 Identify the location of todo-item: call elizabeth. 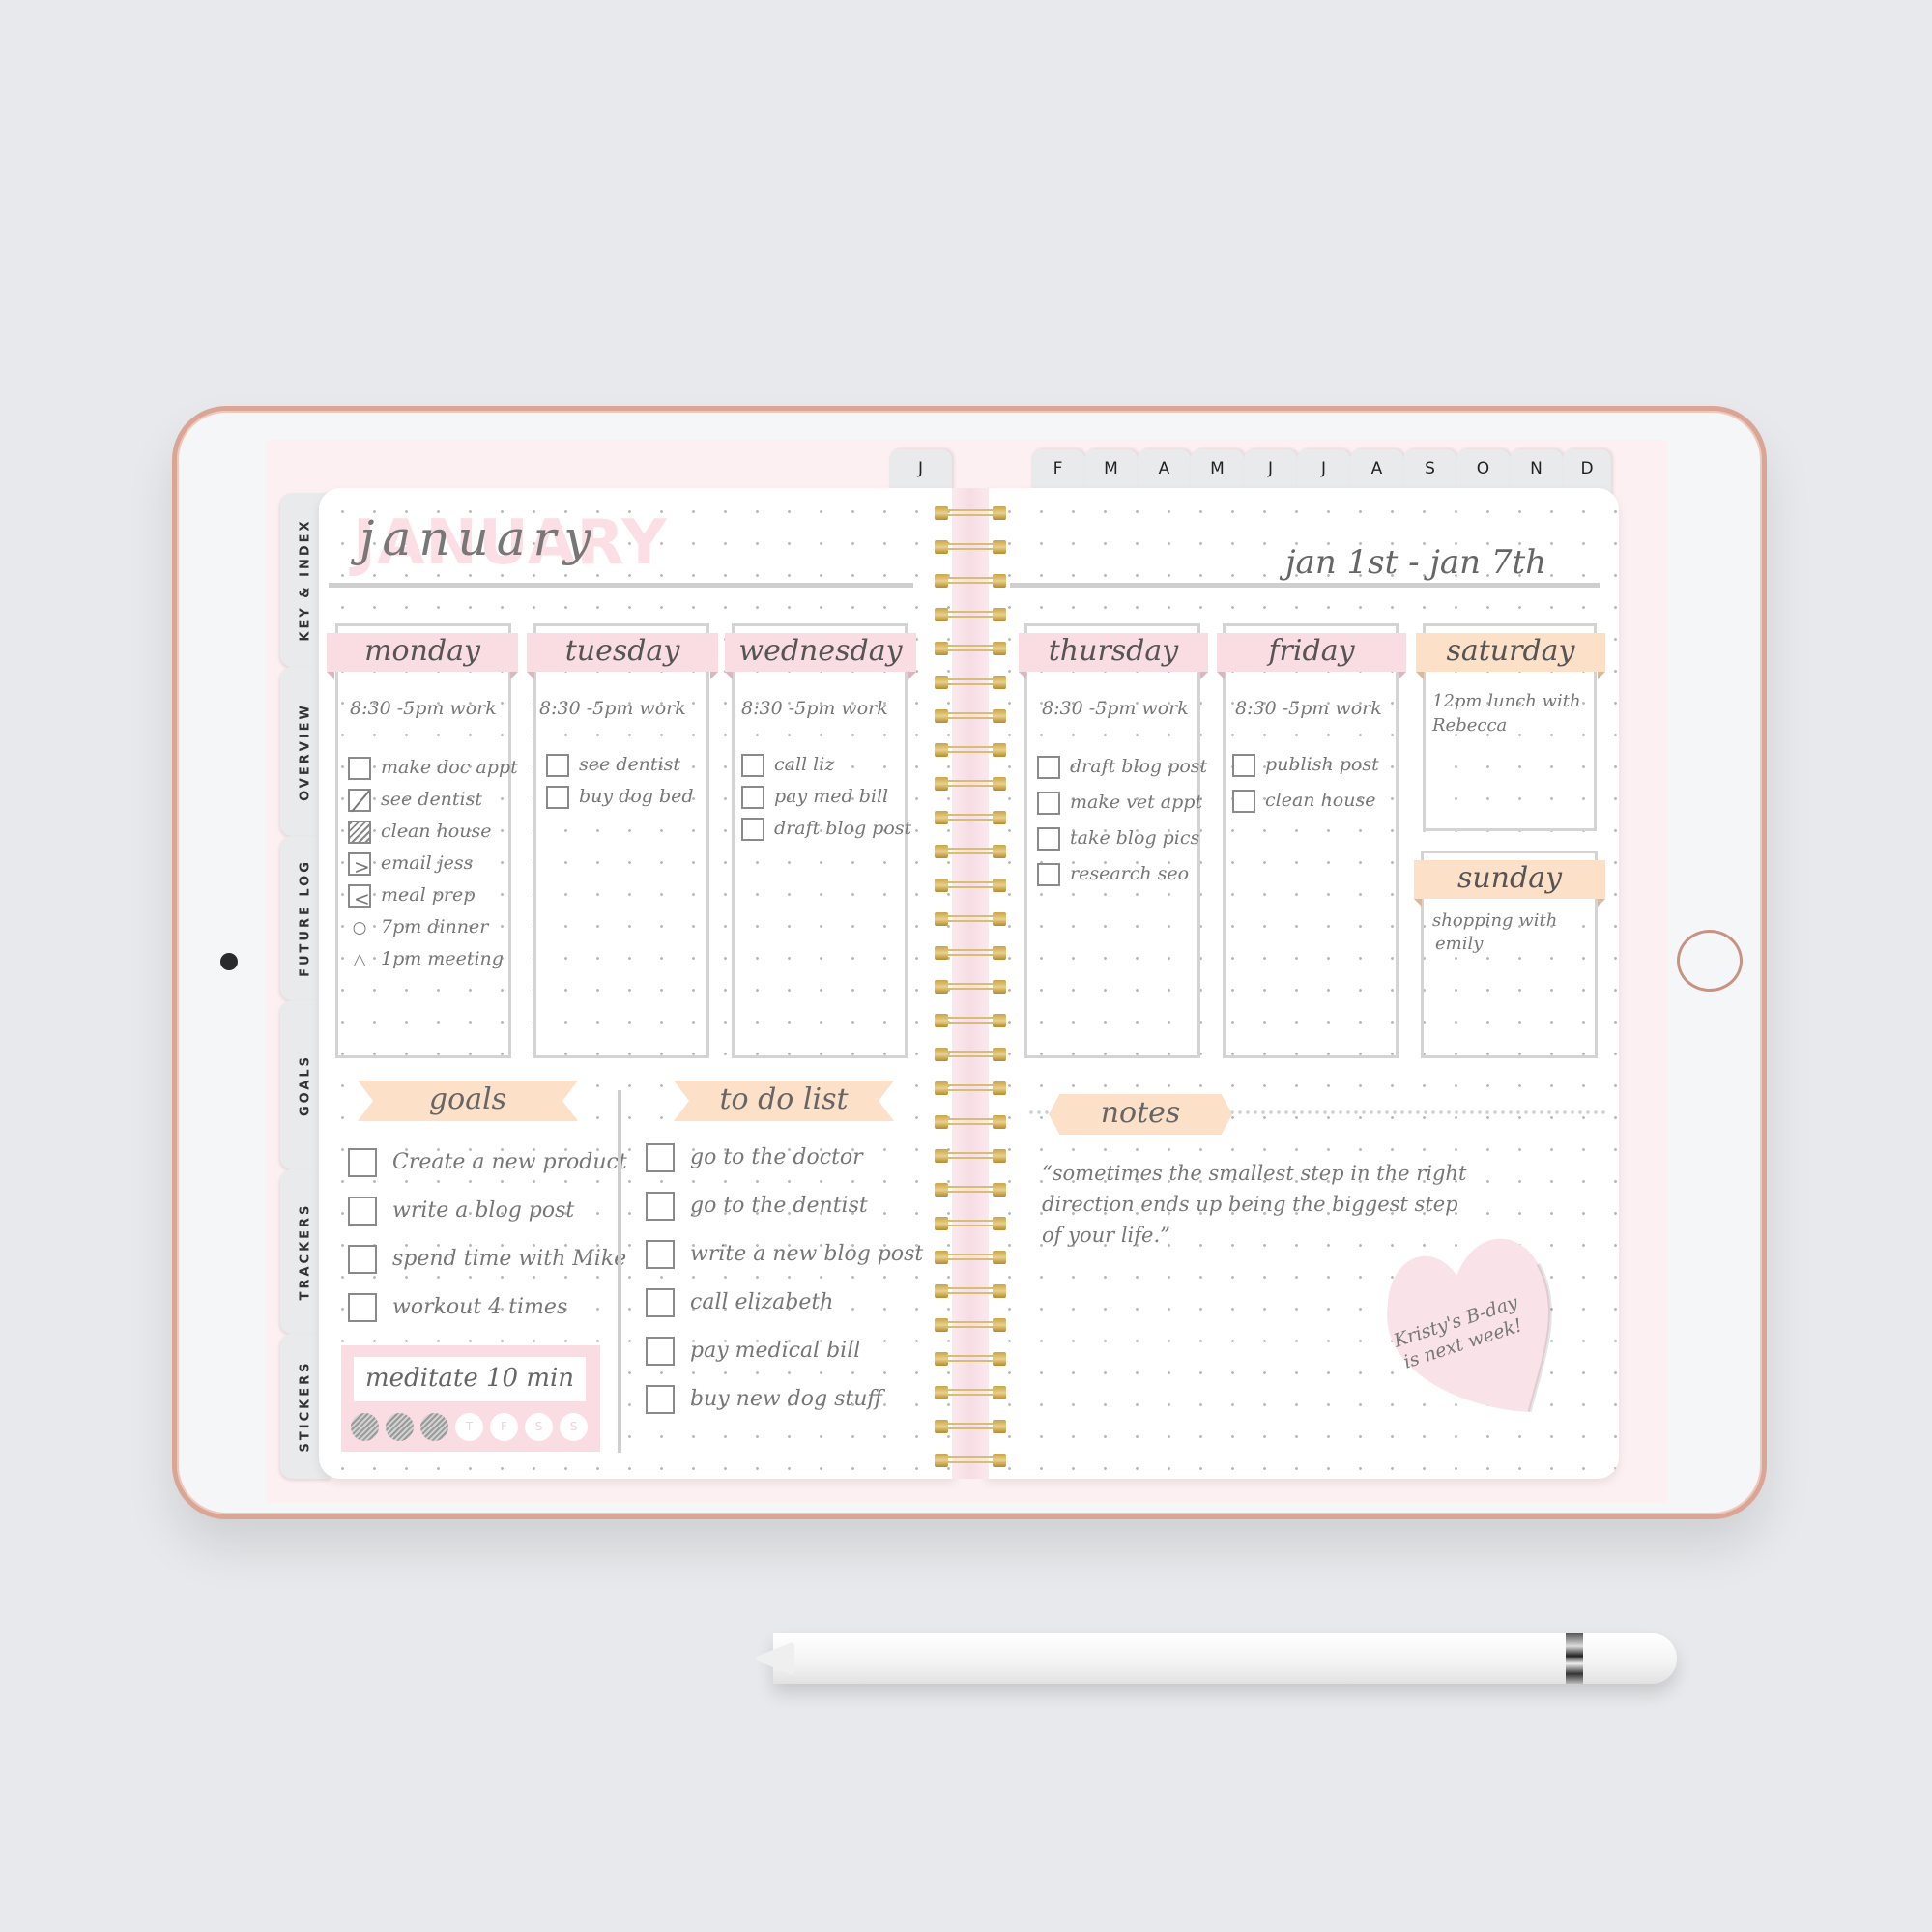
(784, 1303).